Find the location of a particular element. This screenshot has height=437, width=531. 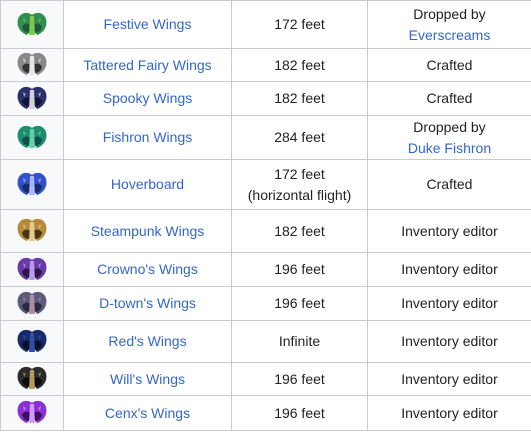

item-name-cell: D-town's Wings is located at coordinates (147, 303).